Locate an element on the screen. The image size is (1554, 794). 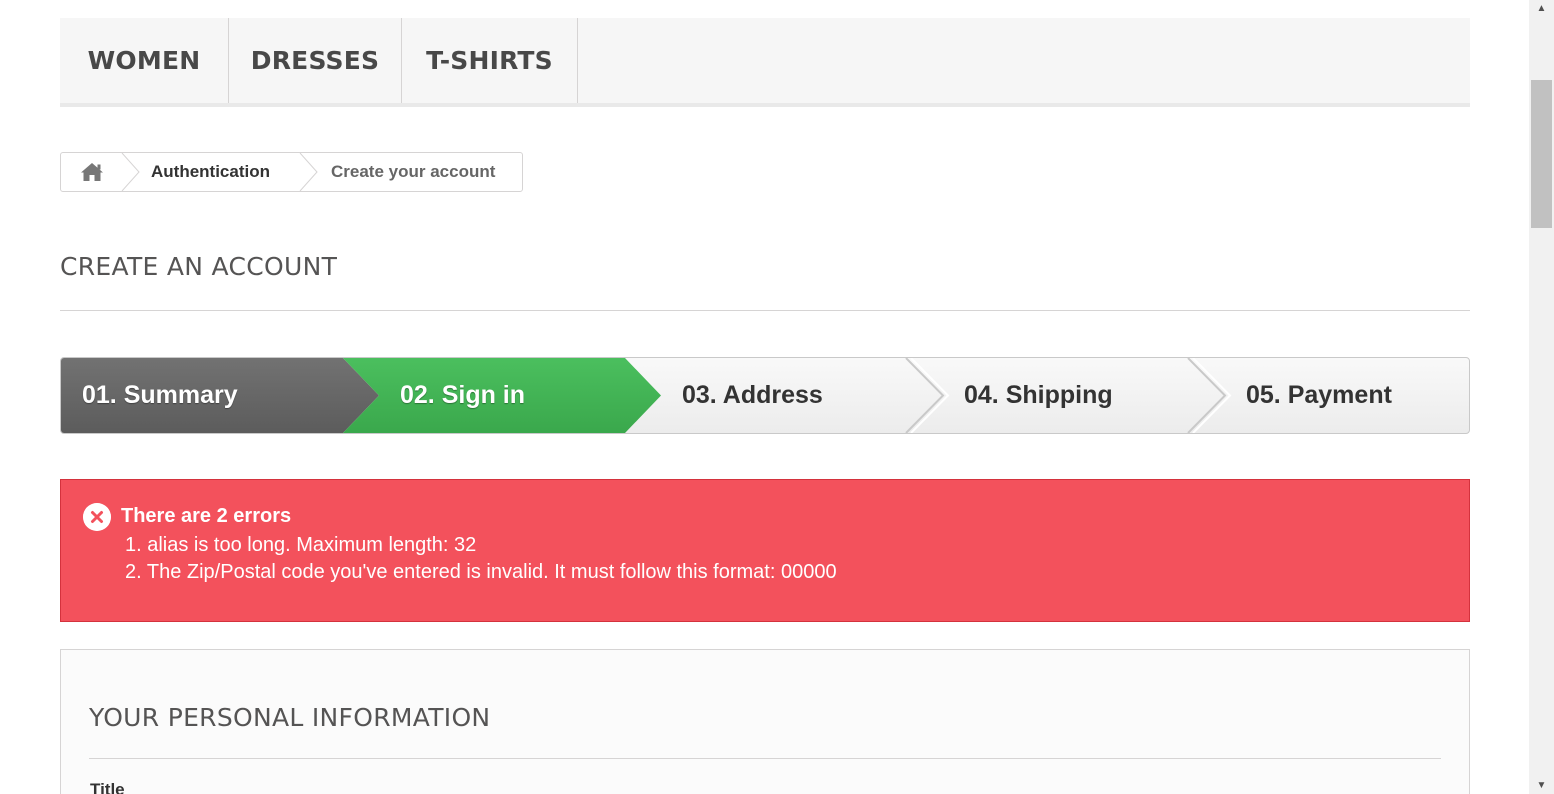
page-title: CREATE AN ACCOUNT is located at coordinates (199, 266).